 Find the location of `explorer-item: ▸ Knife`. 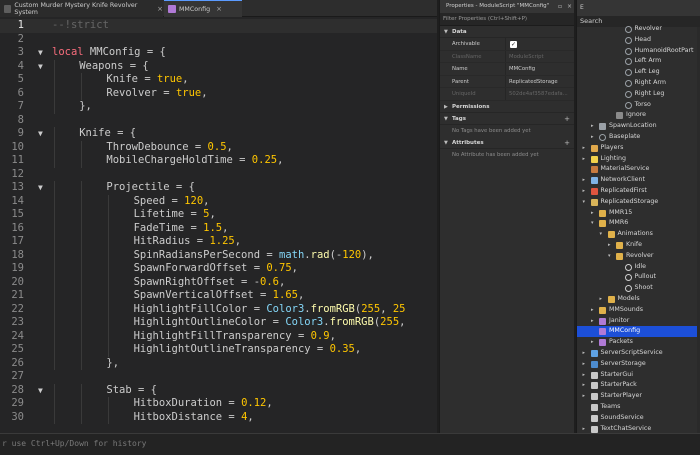

explorer-item: ▸ Knife is located at coordinates (638, 245).